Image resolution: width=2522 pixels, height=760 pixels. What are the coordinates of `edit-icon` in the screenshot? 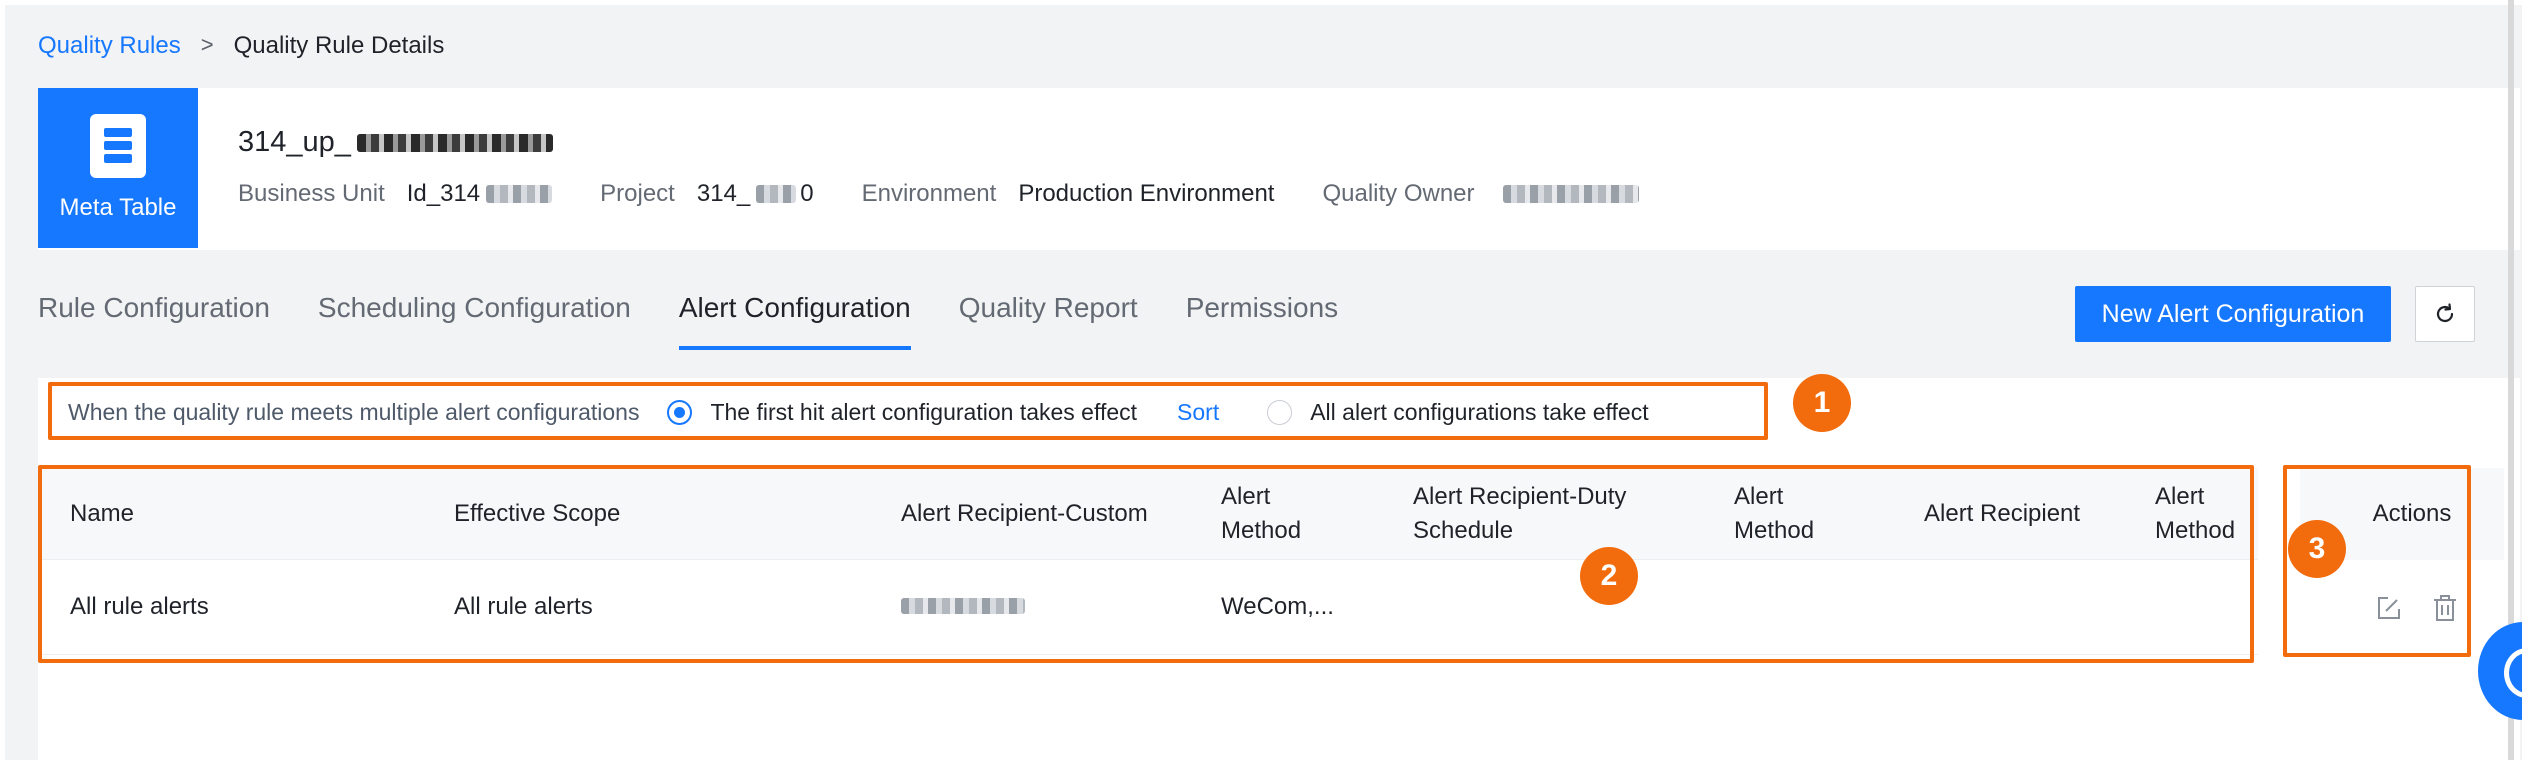 It's located at (2389, 608).